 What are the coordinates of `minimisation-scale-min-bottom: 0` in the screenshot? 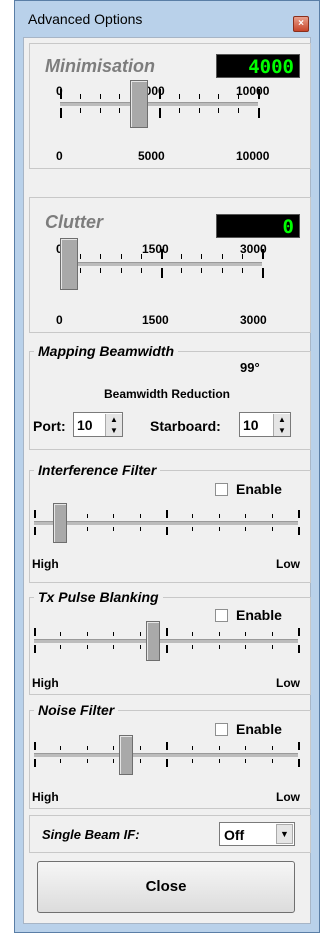 It's located at (59, 156).